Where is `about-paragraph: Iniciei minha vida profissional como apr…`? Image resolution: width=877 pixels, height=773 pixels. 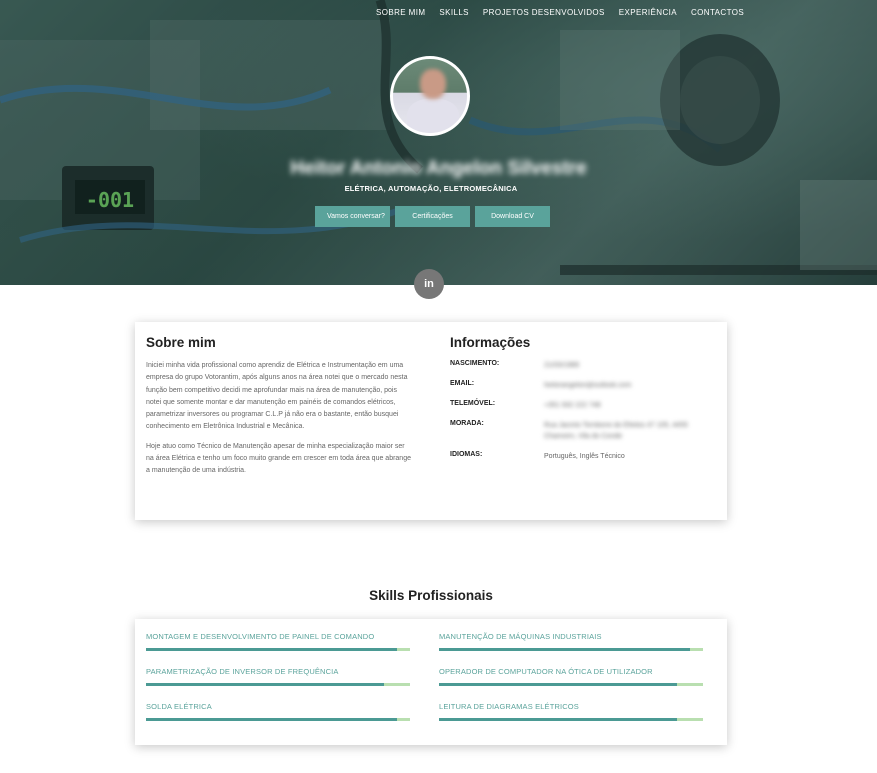
about-paragraph: Iniciei minha vida profissional como apr… is located at coordinates (277, 396).